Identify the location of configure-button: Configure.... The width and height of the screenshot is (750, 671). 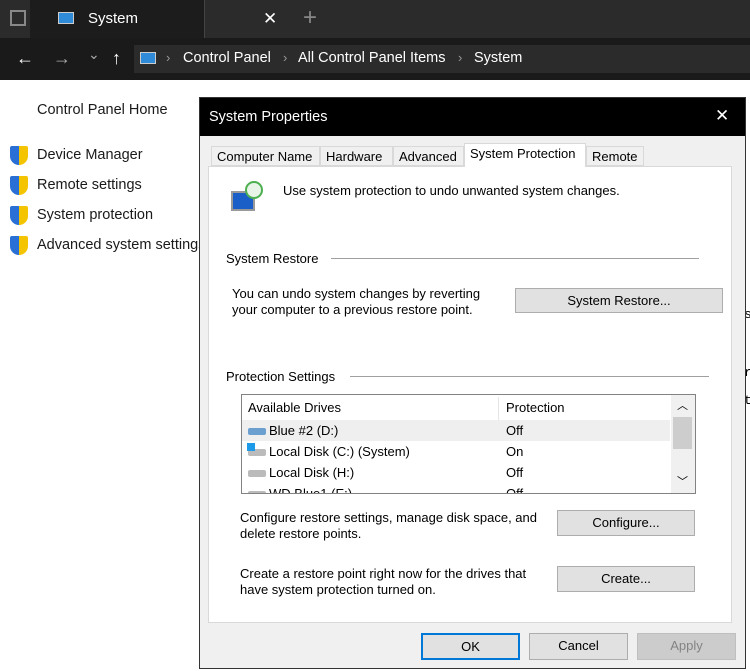
(626, 523).